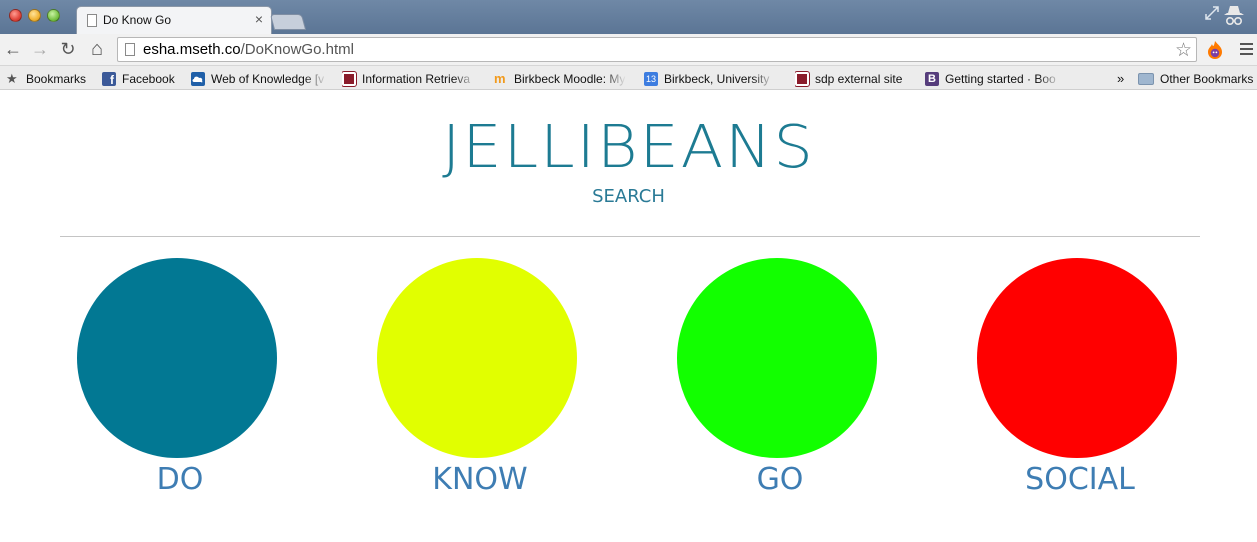  I want to click on bookmark-web-of-knowledge: Web of Knowledge [v, so click(262, 78).